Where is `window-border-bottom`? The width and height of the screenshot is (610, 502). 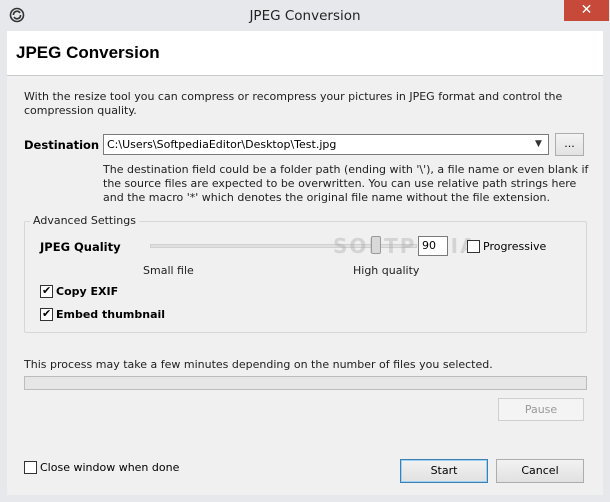 window-border-bottom is located at coordinates (305, 498).